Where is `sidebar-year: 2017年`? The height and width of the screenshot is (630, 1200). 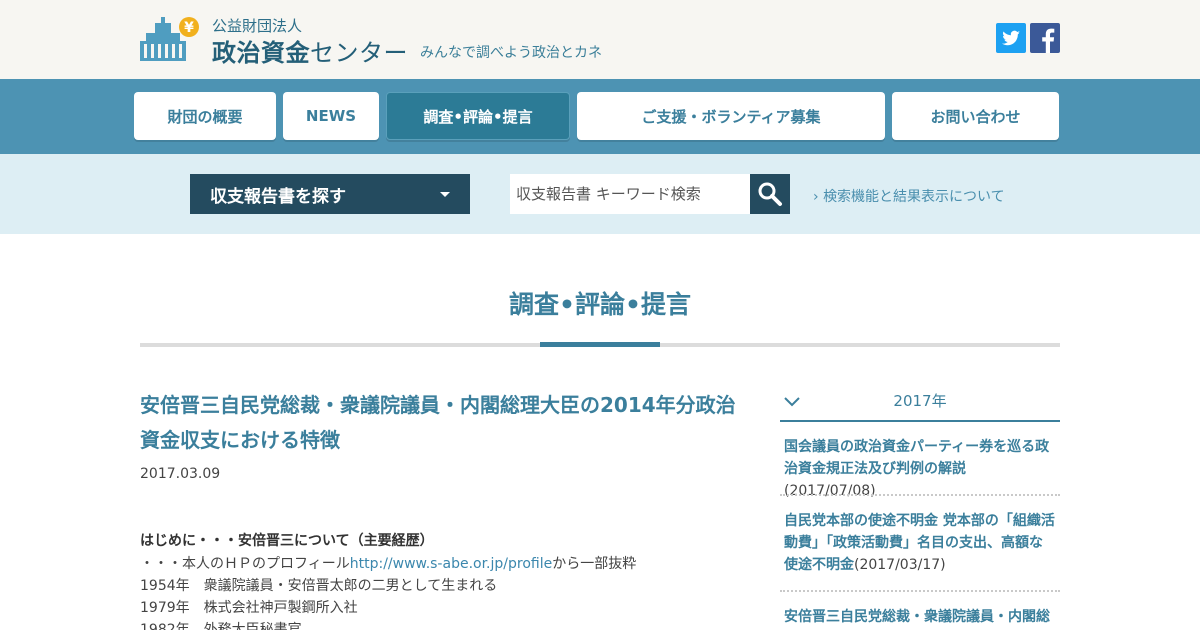
sidebar-year: 2017年 is located at coordinates (920, 401).